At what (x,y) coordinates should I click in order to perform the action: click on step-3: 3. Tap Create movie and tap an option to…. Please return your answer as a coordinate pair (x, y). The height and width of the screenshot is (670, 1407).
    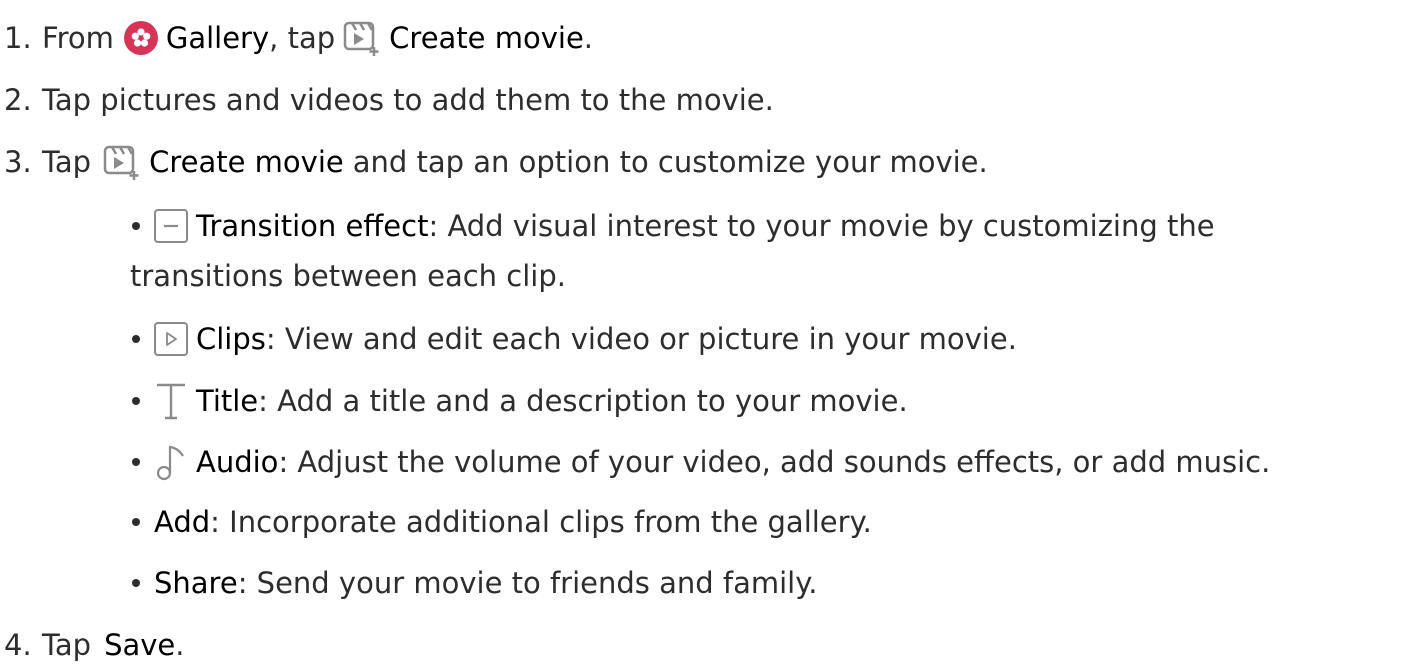
    Looking at the image, I should click on (494, 162).